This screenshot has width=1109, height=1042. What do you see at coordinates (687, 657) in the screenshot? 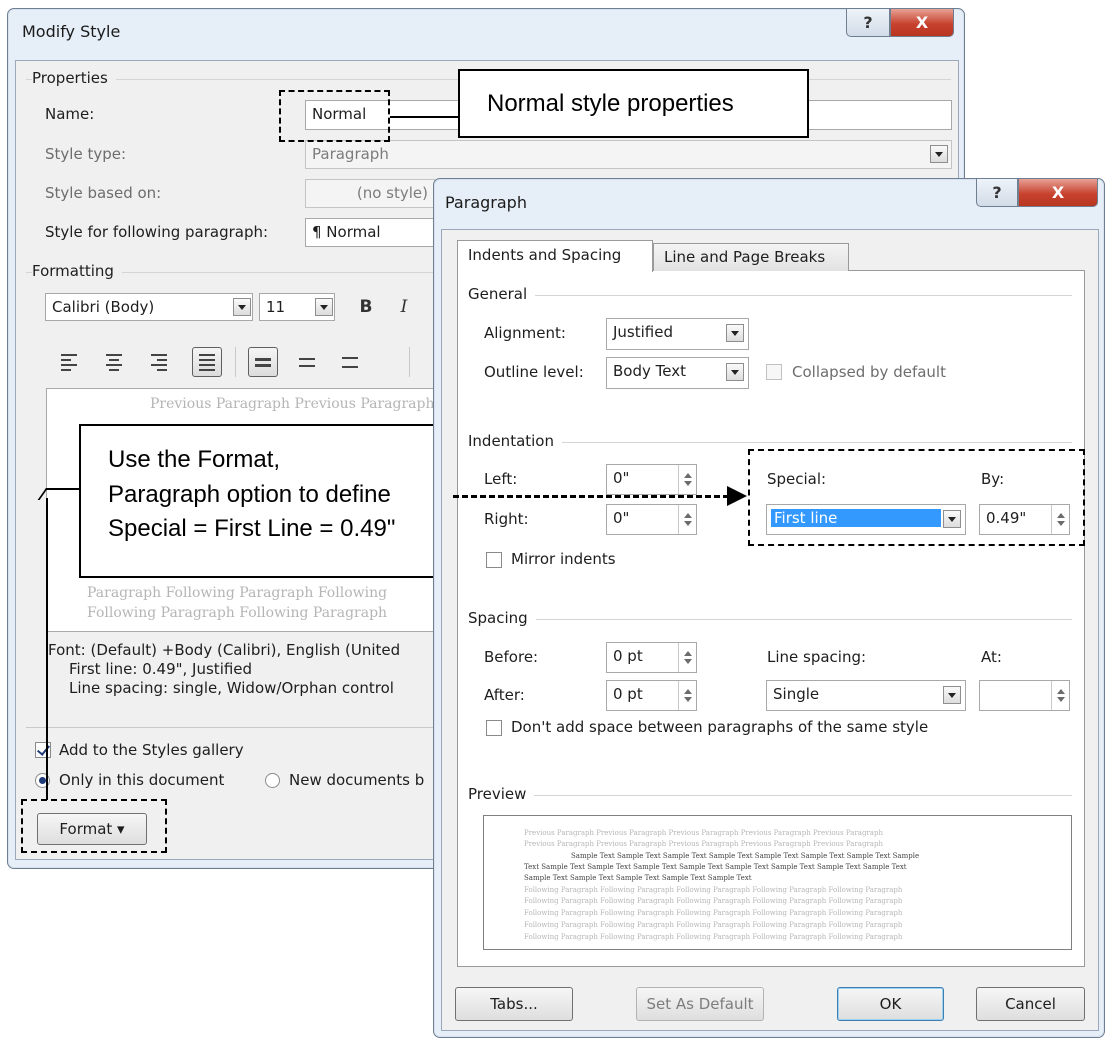
I see `before-spinner` at bounding box center [687, 657].